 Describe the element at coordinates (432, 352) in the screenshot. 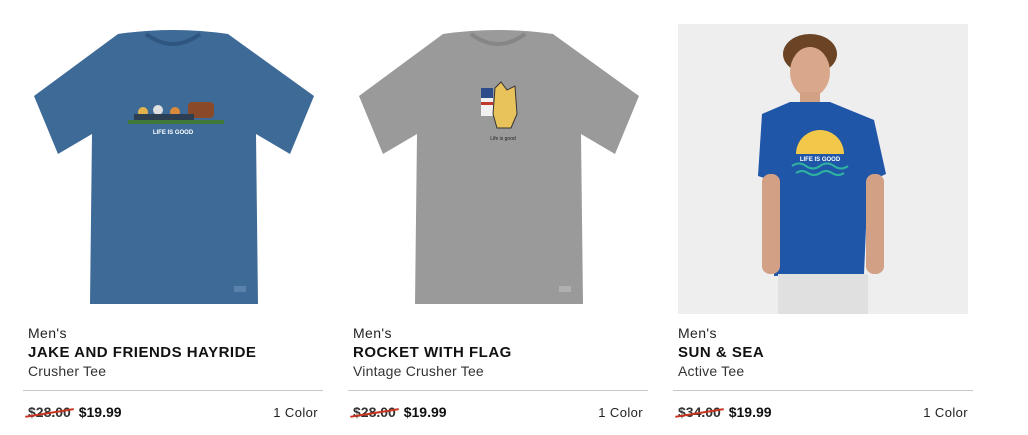

I see `product-name: ROCKET WITH FLAG` at that location.